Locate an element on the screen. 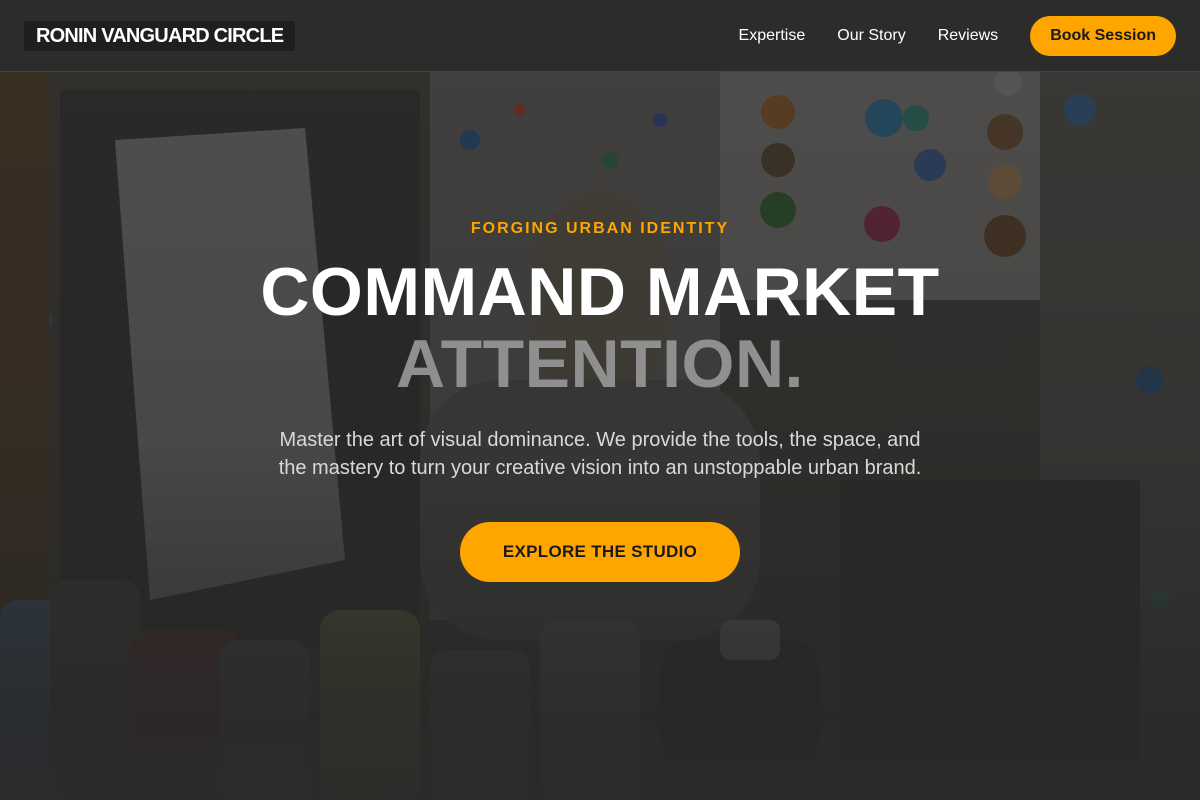 The width and height of the screenshot is (1200, 800). hero-headline-line-2: ATTENTION. is located at coordinates (600, 364).